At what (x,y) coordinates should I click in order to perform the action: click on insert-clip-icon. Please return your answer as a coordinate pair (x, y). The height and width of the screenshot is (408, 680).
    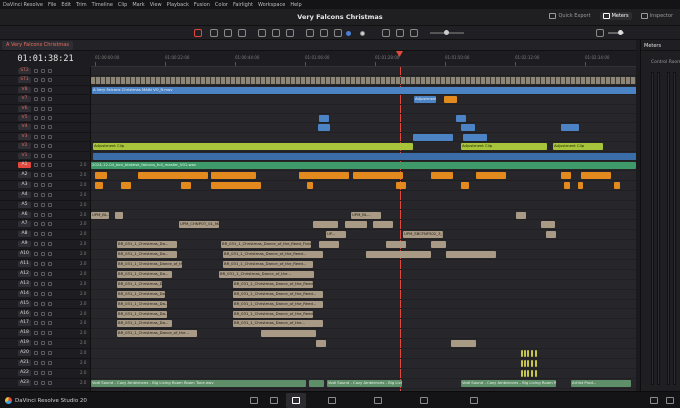
    Looking at the image, I should click on (262, 33).